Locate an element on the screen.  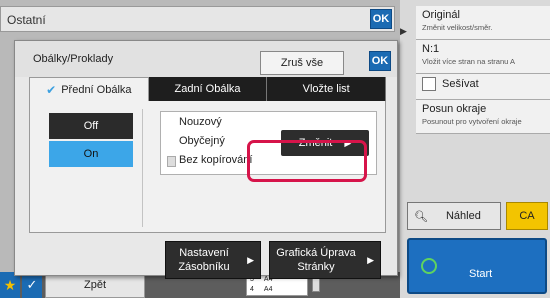
sidebar-item-original: Originál Změnit velikost/směr. is located at coordinates (483, 23).